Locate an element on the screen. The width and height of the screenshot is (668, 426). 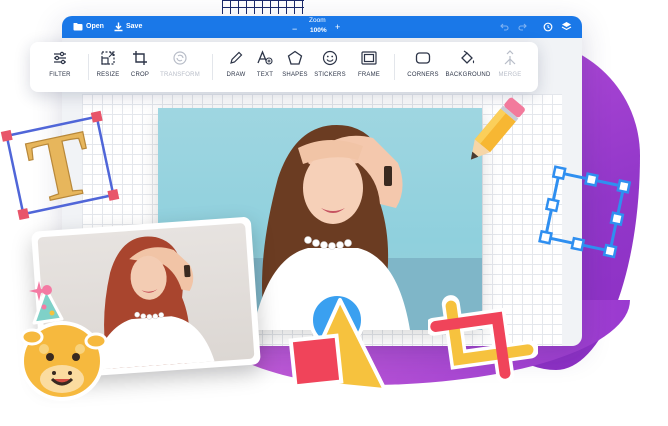
save-label: Save is located at coordinates (134, 26).